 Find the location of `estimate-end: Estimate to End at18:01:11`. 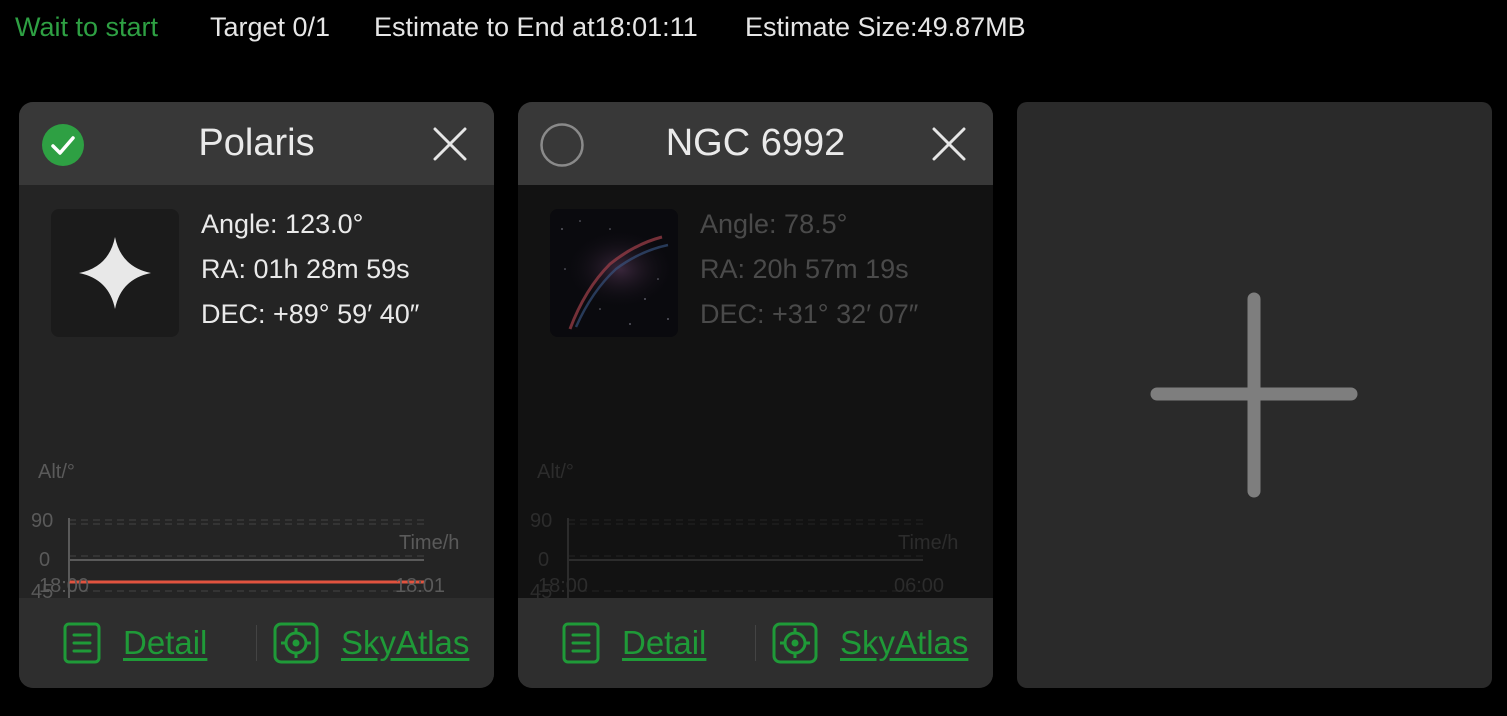

estimate-end: Estimate to End at18:01:11 is located at coordinates (536, 27).